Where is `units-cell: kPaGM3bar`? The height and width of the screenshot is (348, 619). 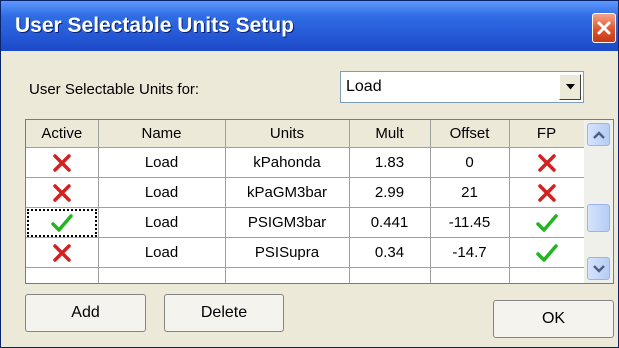
units-cell: kPaGM3bar is located at coordinates (287, 192).